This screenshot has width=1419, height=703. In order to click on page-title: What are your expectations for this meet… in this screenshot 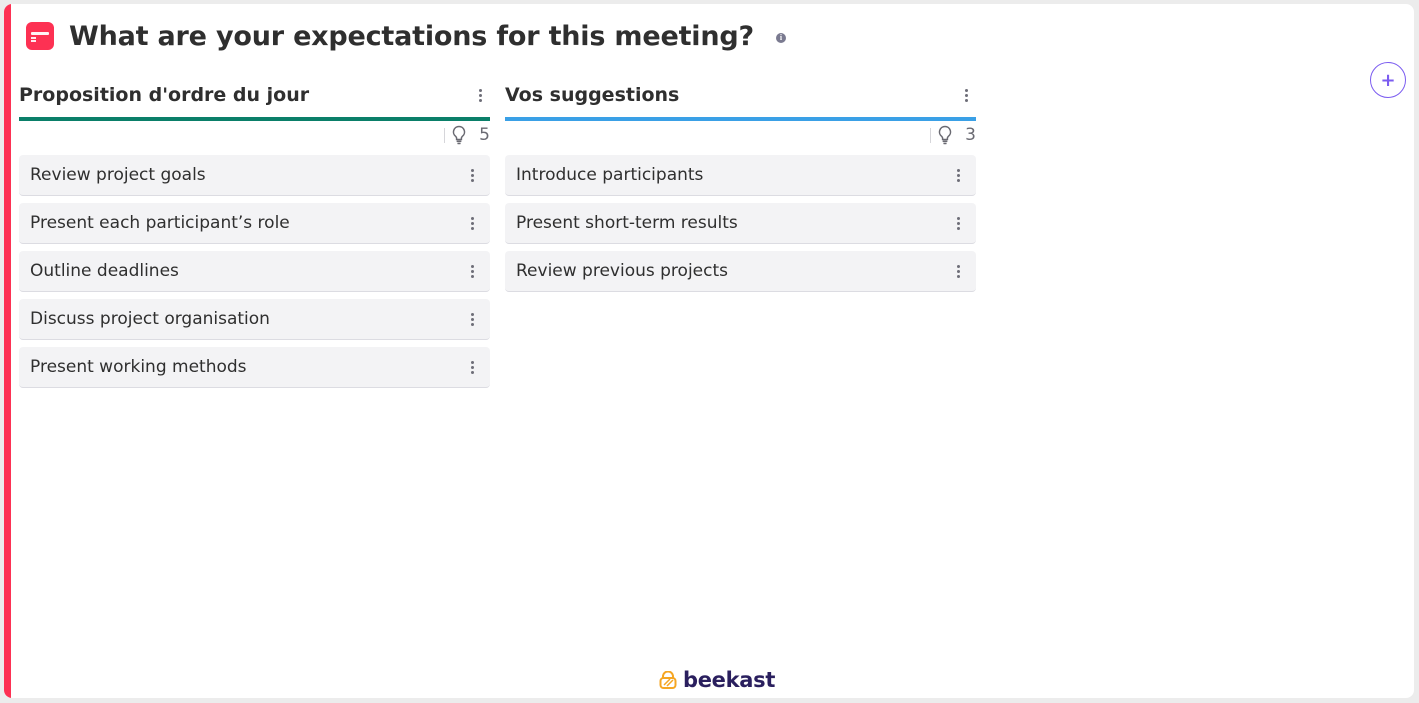, I will do `click(411, 36)`.